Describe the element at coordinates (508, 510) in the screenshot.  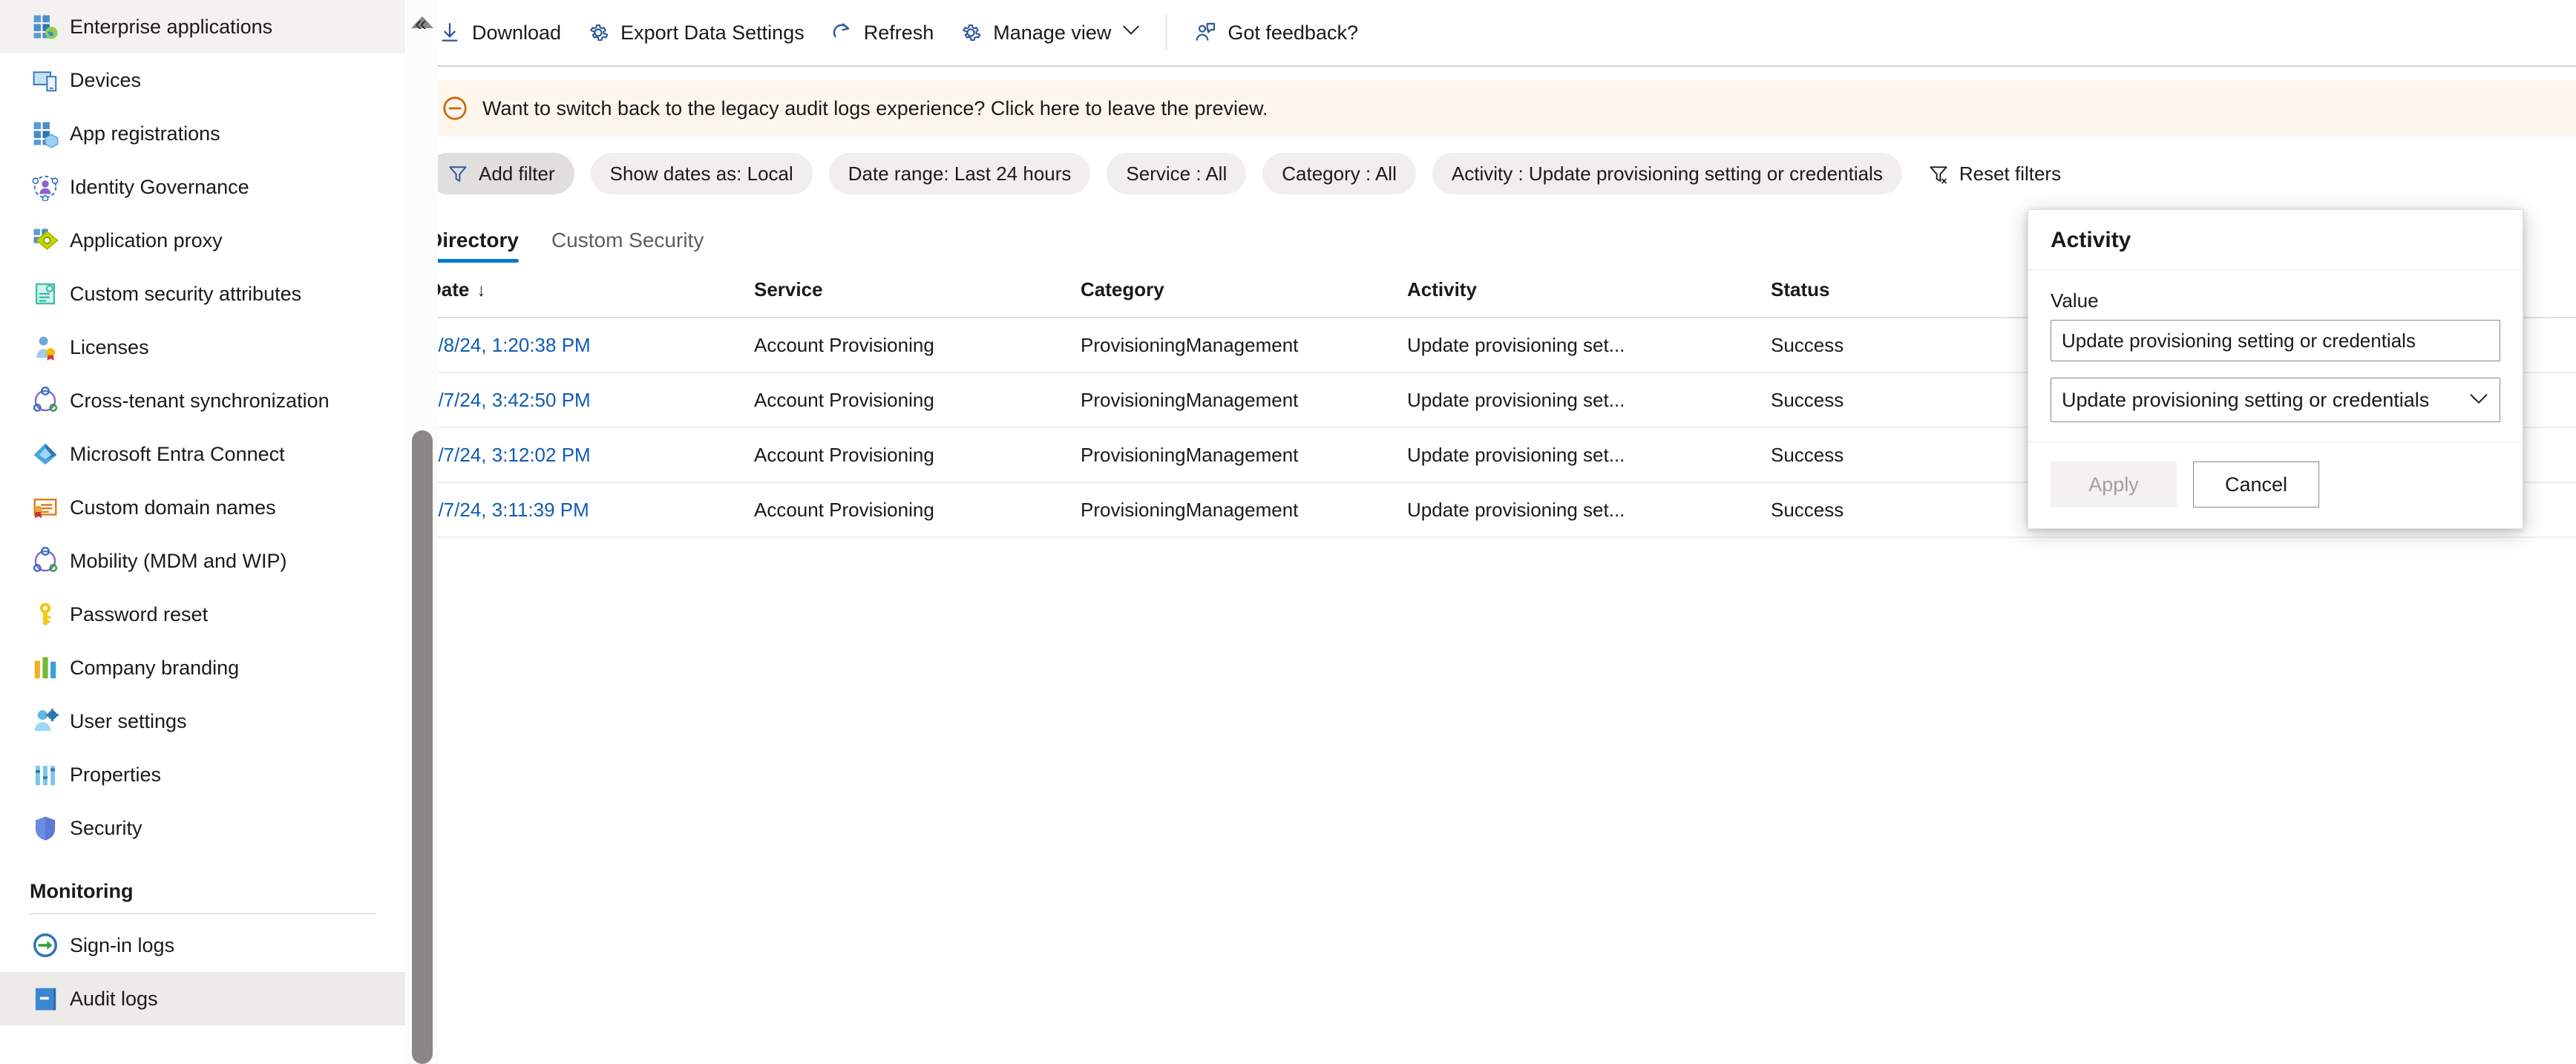
I see `date-link: 5/7/24, 3:11:39 PM` at that location.